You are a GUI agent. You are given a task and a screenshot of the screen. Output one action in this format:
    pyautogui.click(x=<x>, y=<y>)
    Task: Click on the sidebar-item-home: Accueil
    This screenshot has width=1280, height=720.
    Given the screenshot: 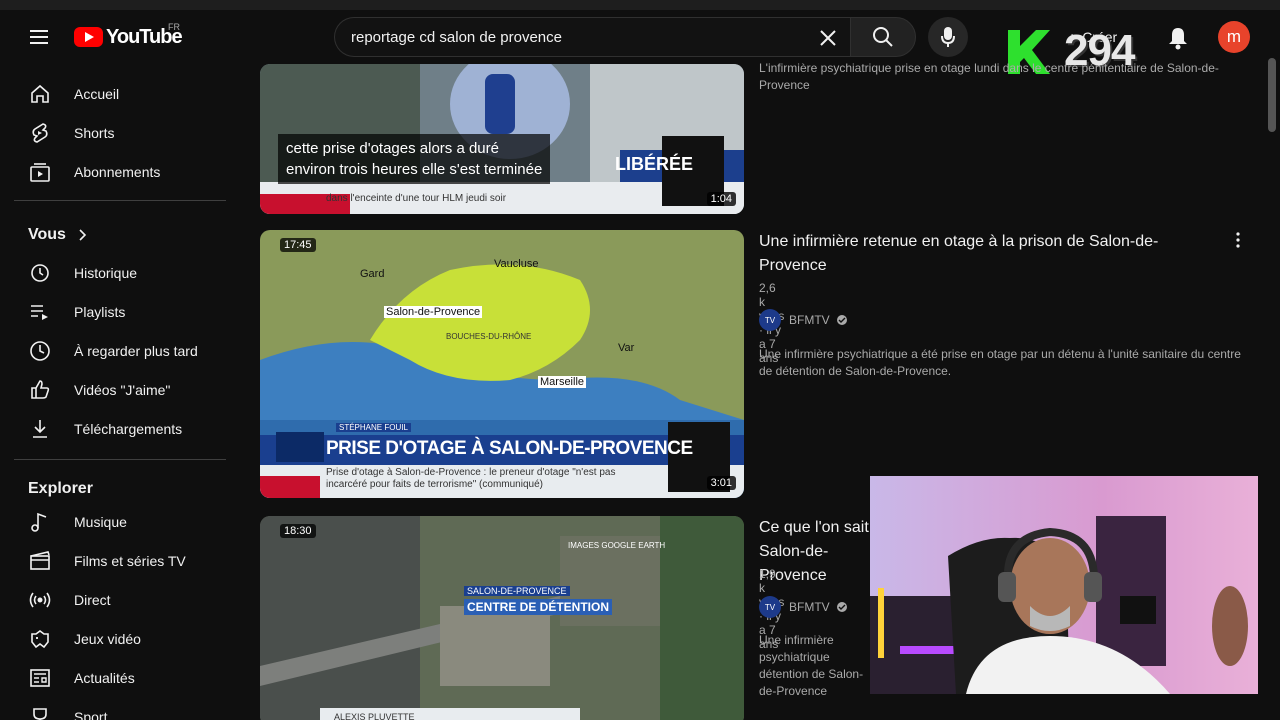 What is the action you would take?
    pyautogui.click(x=120, y=94)
    